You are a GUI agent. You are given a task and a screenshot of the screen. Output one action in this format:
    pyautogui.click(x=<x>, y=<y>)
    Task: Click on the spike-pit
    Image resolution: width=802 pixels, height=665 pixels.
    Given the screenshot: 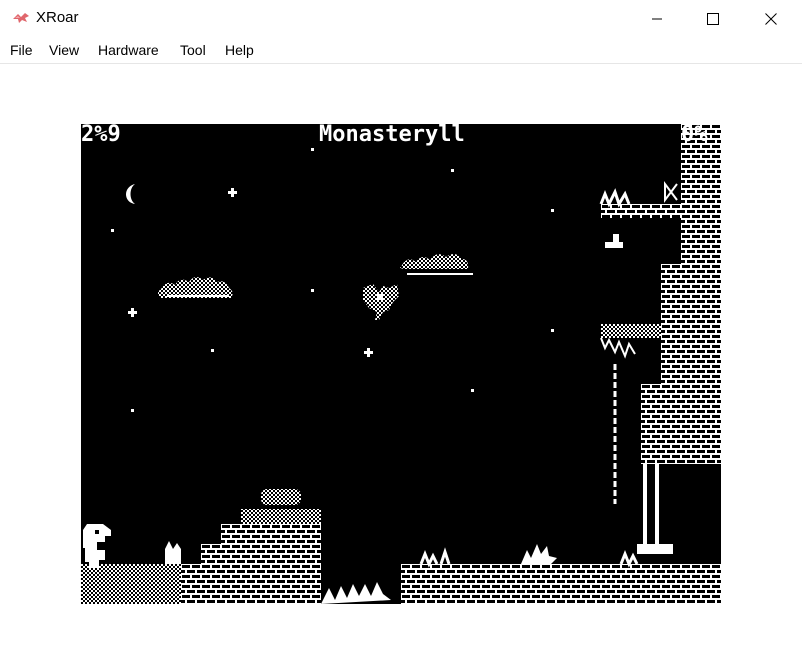 What is the action you would take?
    pyautogui.click(x=356, y=593)
    